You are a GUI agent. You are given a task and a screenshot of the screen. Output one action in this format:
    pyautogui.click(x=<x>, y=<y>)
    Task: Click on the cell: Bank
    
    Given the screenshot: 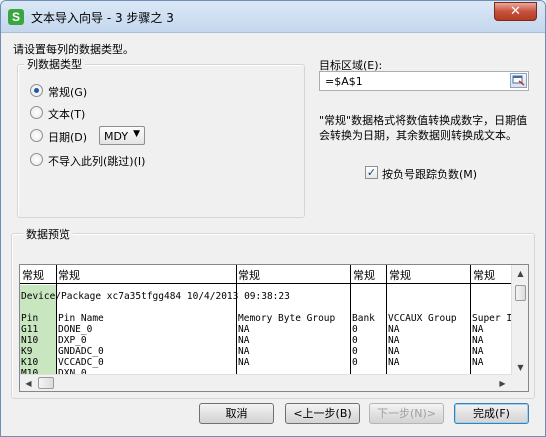 What is the action you would take?
    pyautogui.click(x=363, y=318)
    